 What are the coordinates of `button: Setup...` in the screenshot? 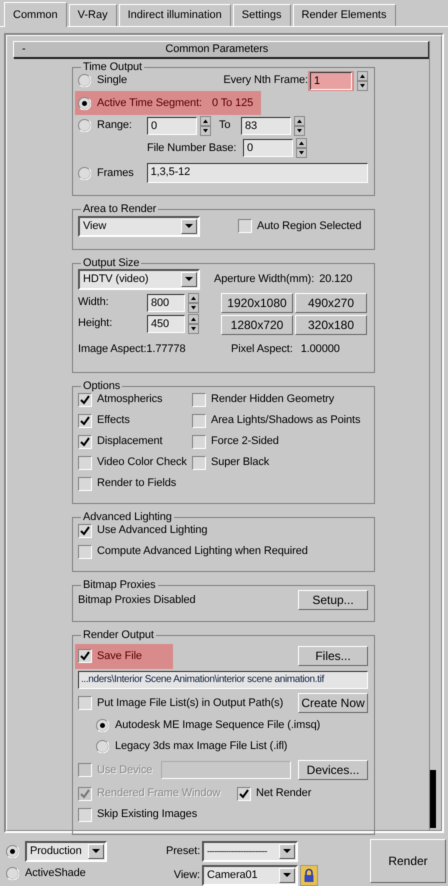 It's located at (333, 600).